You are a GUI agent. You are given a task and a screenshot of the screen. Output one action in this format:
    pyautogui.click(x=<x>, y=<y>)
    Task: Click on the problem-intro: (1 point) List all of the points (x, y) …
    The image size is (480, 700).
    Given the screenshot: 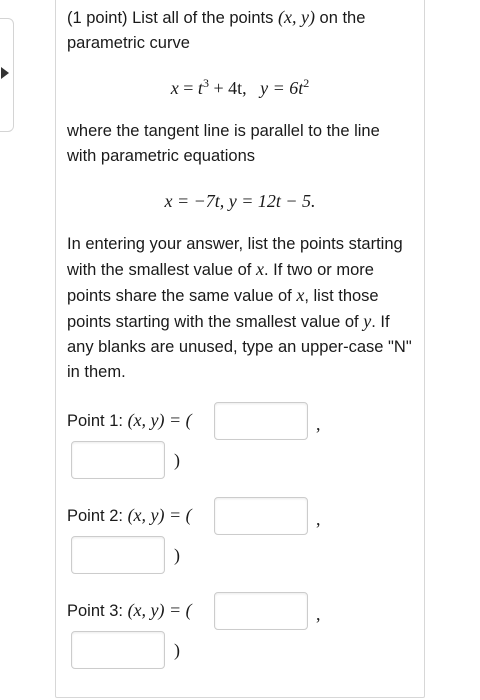 What is the action you would take?
    pyautogui.click(x=239, y=30)
    